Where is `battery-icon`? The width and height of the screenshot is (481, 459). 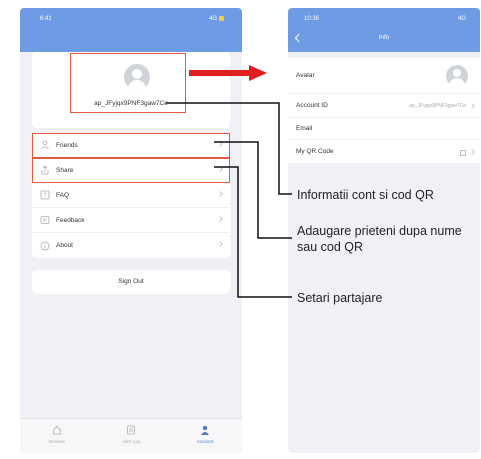 battery-icon is located at coordinates (221, 18).